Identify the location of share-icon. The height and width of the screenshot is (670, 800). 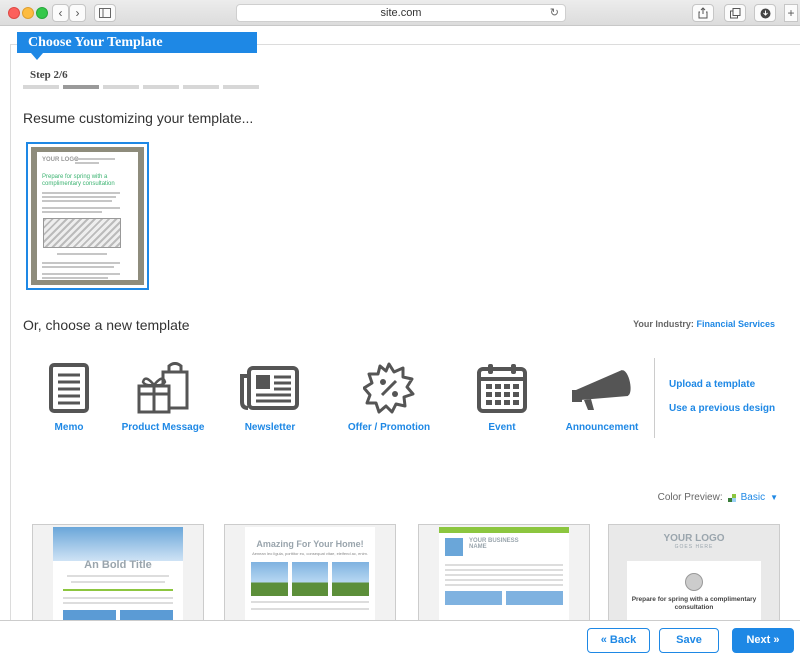
(703, 13).